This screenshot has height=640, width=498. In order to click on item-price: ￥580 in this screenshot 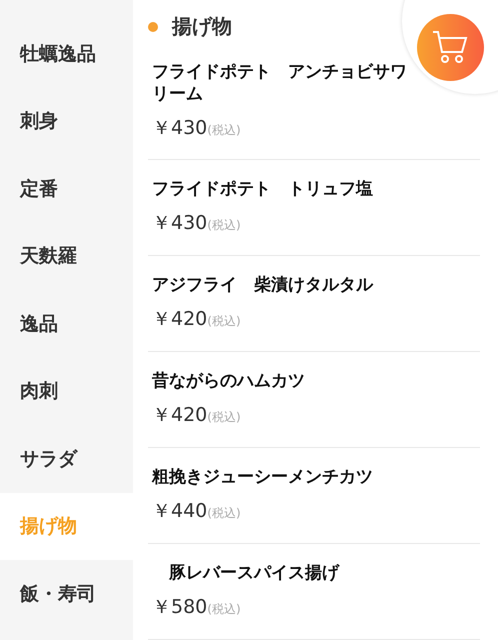, I will do `click(180, 607)`.